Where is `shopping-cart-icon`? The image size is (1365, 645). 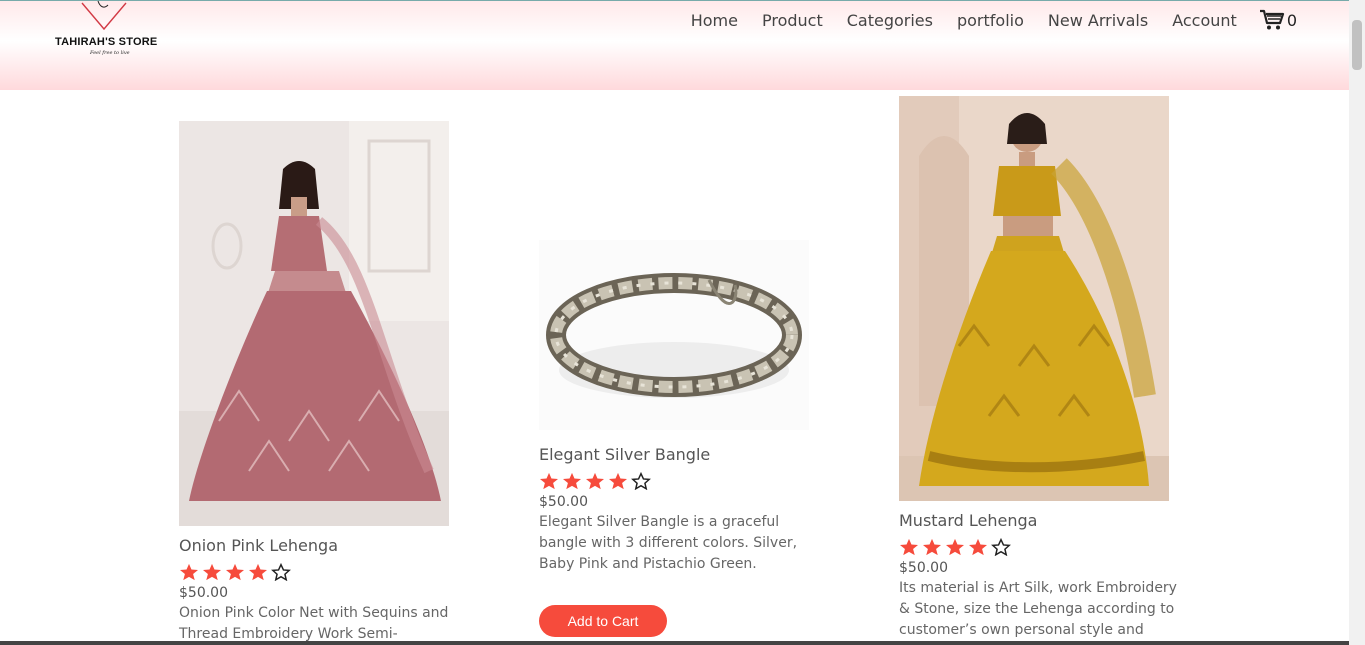 shopping-cart-icon is located at coordinates (1271, 19).